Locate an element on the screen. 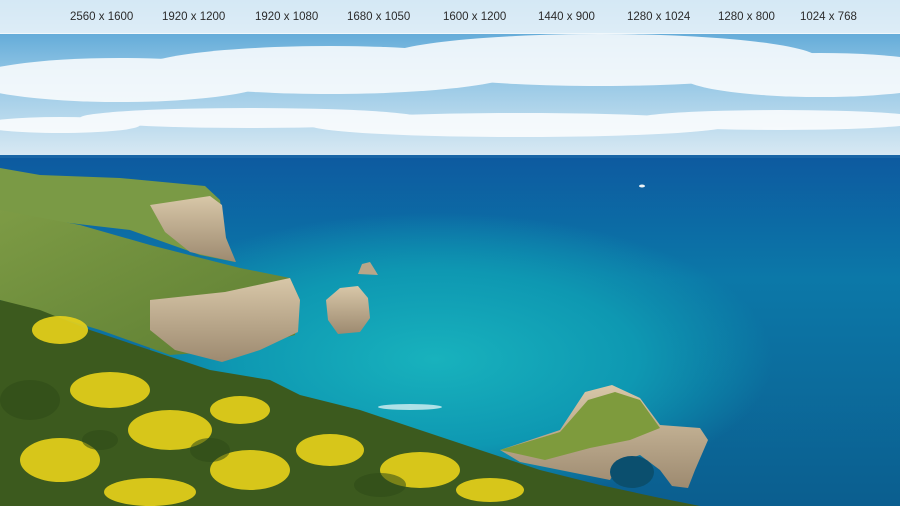 The height and width of the screenshot is (506, 900). resolution-link: 1024 x 768 is located at coordinates (828, 17).